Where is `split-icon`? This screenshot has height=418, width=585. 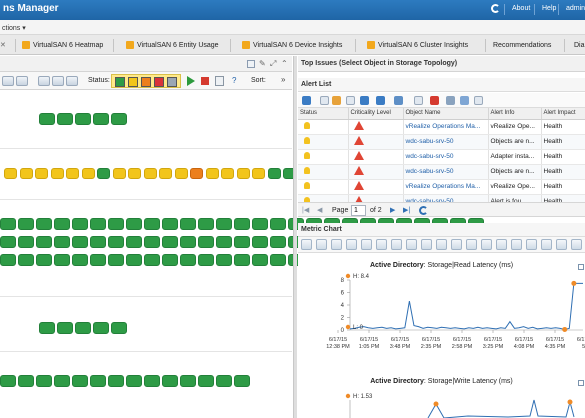
split-icon is located at coordinates (336, 244).